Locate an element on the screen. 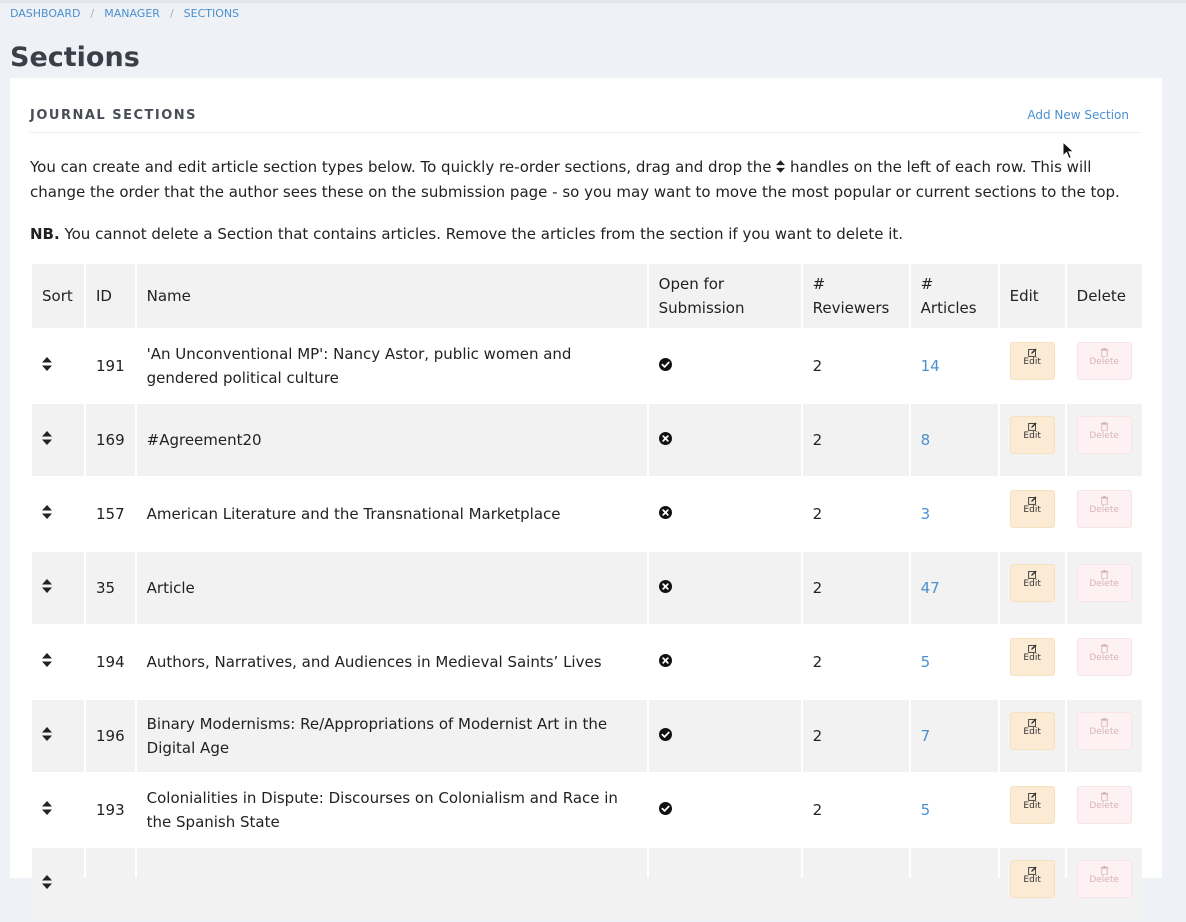  header-sort: Sort is located at coordinates (58, 296).